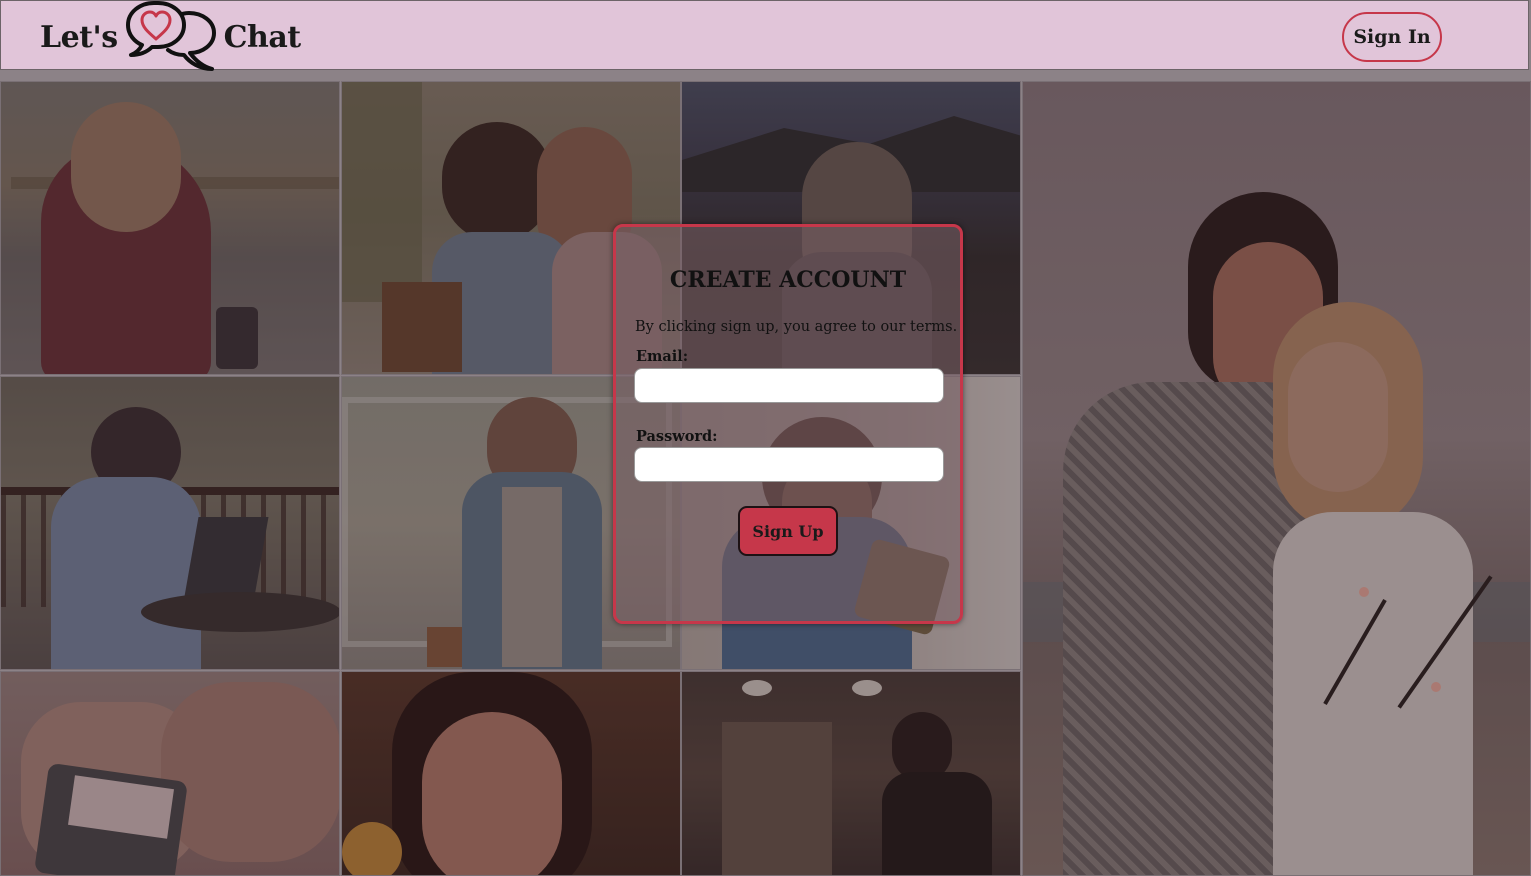  Describe the element at coordinates (764, 36) in the screenshot. I see `top-navbar: Let's Chat Sign In` at that location.